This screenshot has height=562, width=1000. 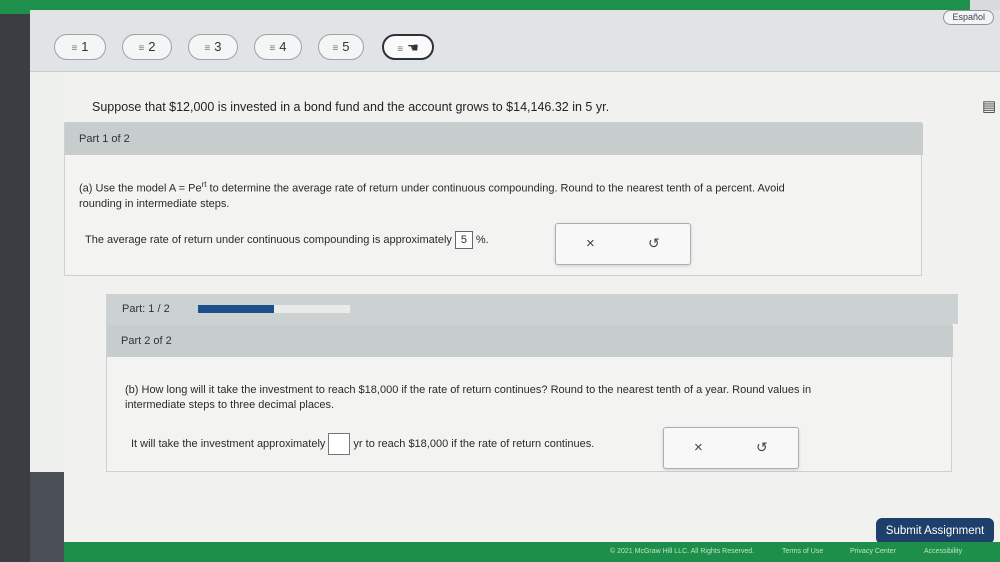 I want to click on question-nav-2: ≡ 2, so click(x=147, y=47).